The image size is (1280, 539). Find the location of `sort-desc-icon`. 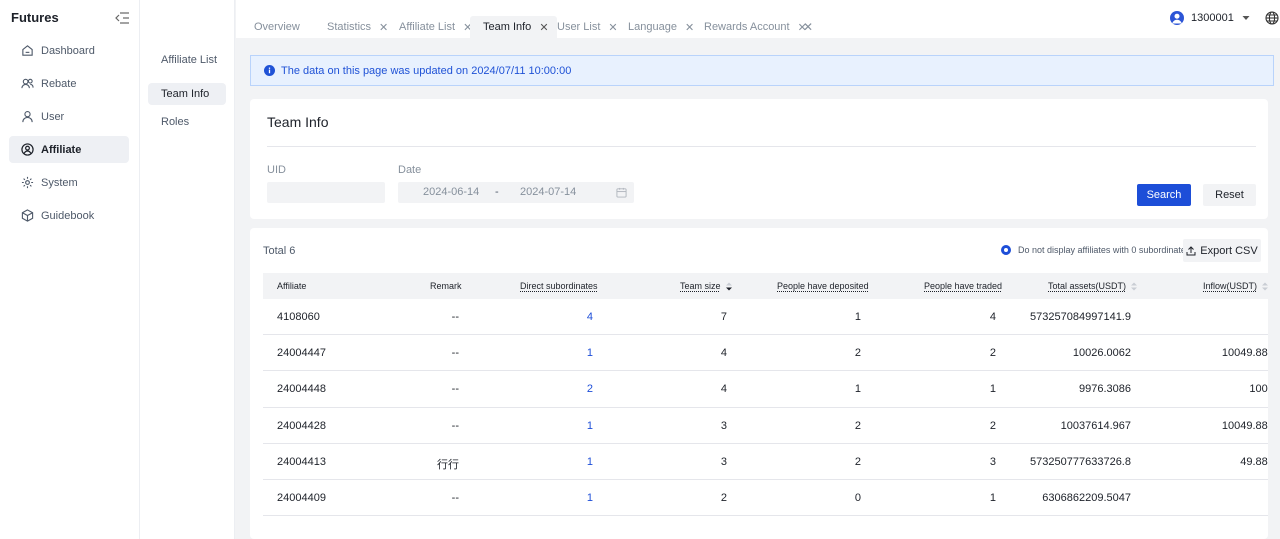

sort-desc-icon is located at coordinates (728, 286).